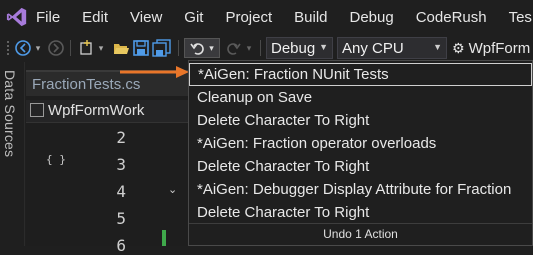 Image resolution: width=533 pixels, height=255 pixels. I want to click on configuration-value: Debug, so click(293, 48).